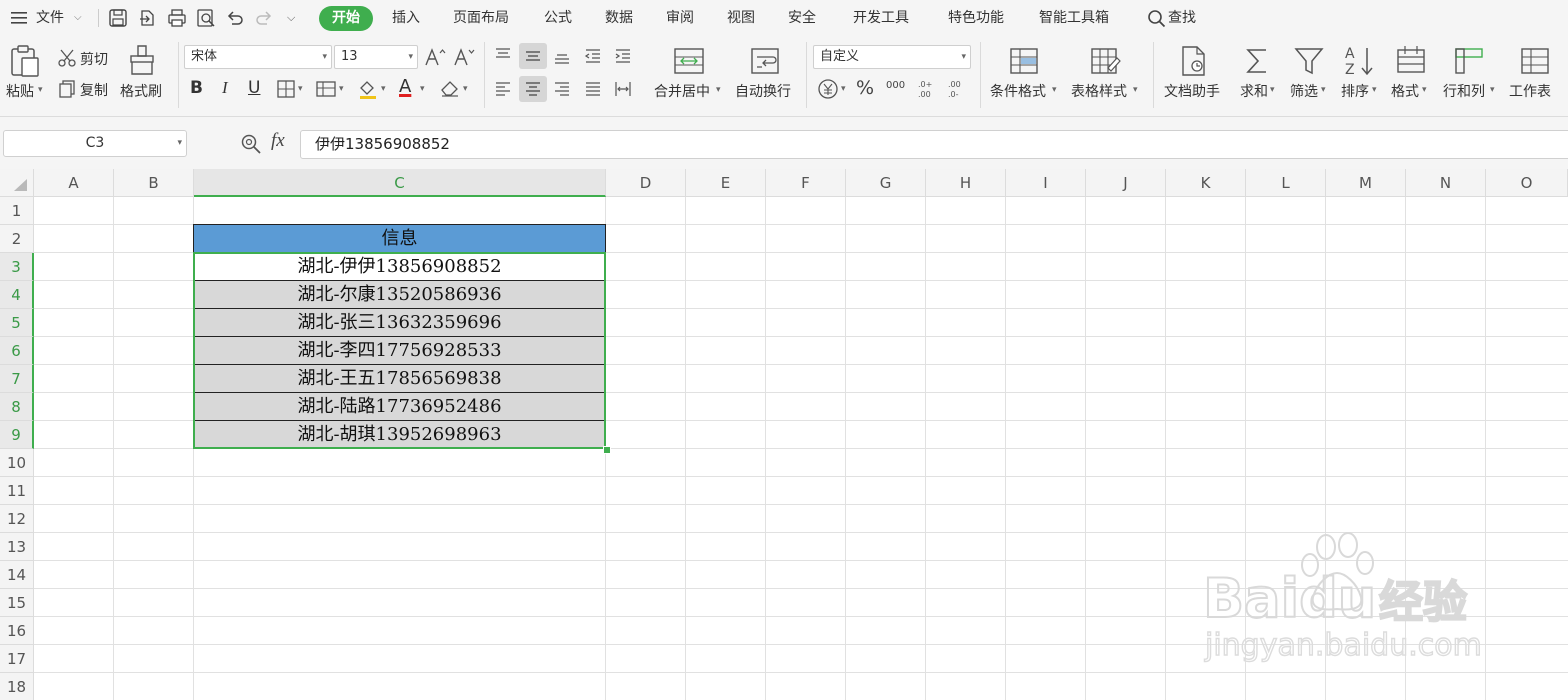 This screenshot has height=700, width=1568. What do you see at coordinates (405, 86) in the screenshot?
I see `font-color-button: A` at bounding box center [405, 86].